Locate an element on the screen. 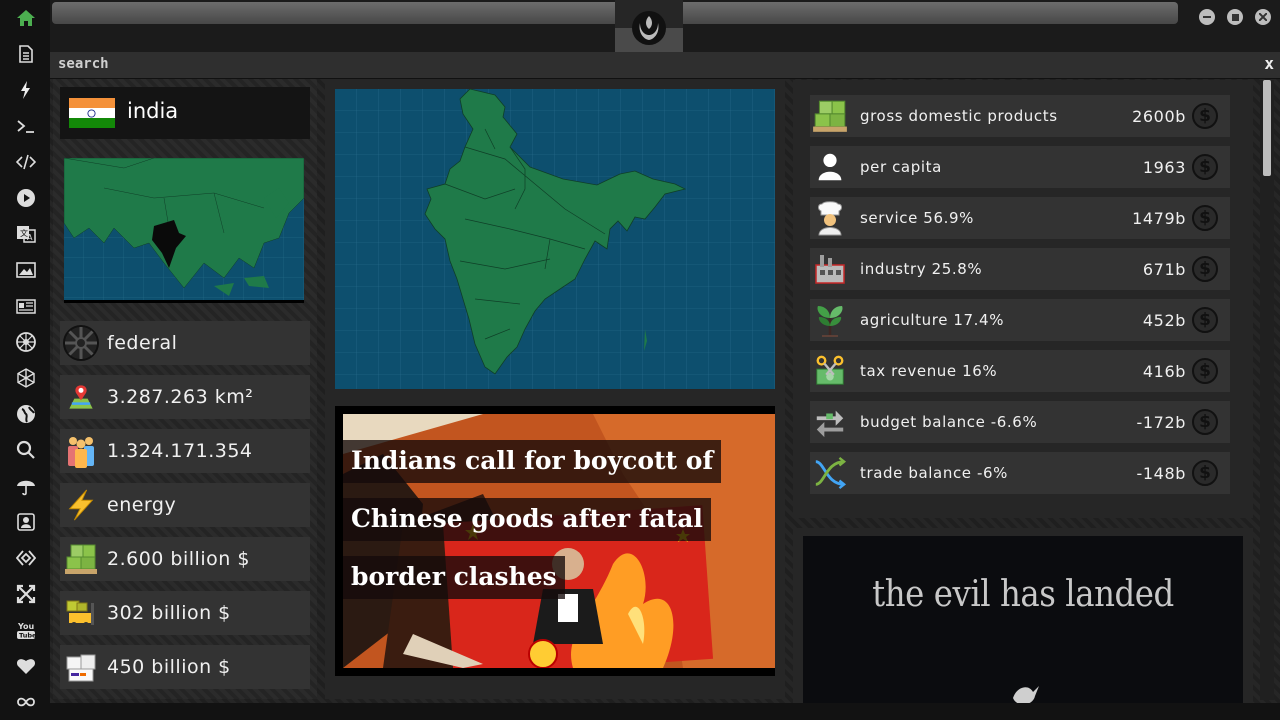 The height and width of the screenshot is (720, 1280). stat-7-value: 450 billion $ is located at coordinates (169, 667).